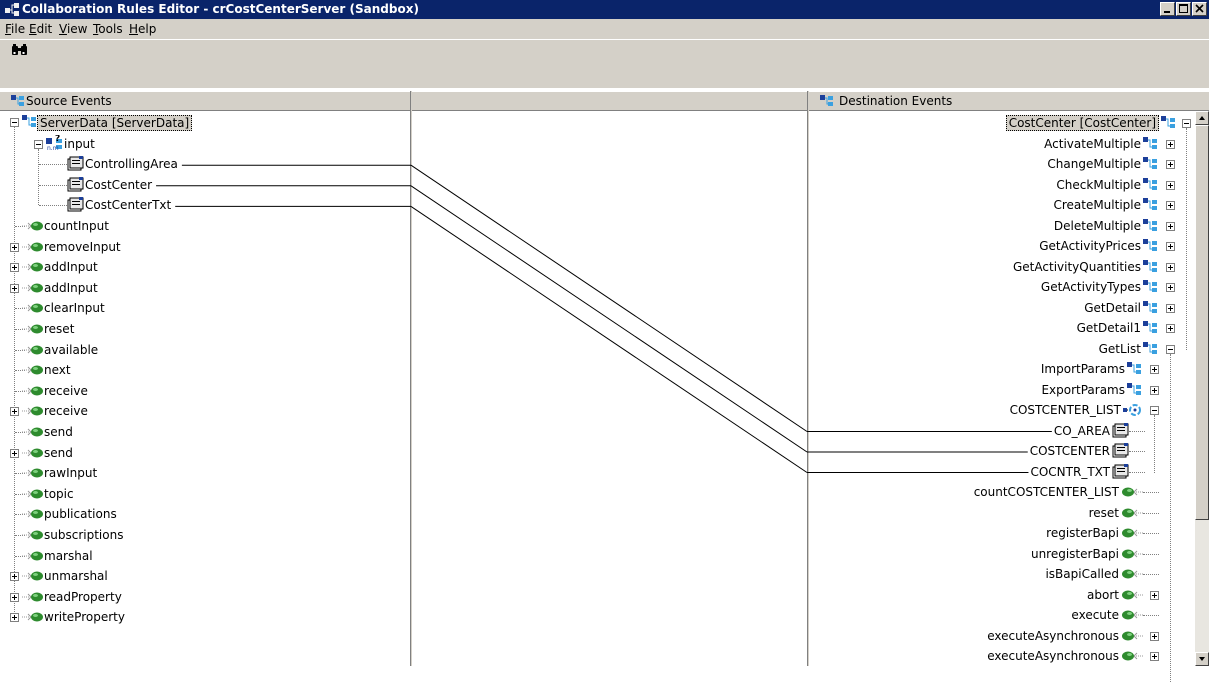 The image size is (1209, 682). I want to click on destination-node-label: ExportParams, so click(1083, 389).